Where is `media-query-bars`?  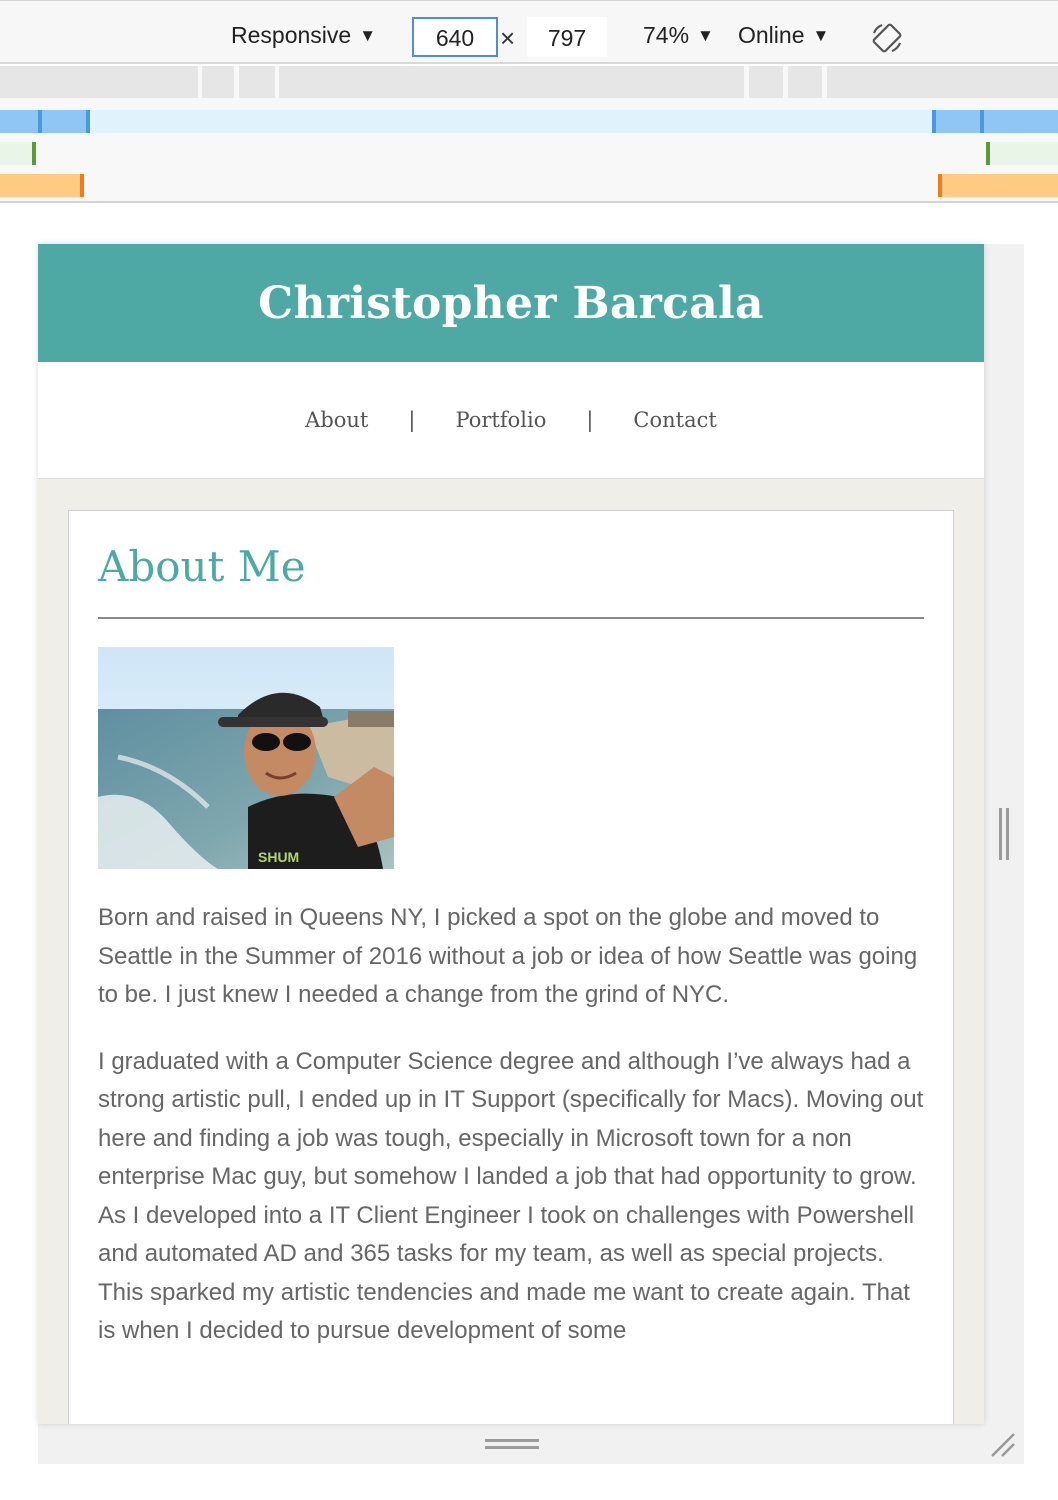
media-query-bars is located at coordinates (529, 134).